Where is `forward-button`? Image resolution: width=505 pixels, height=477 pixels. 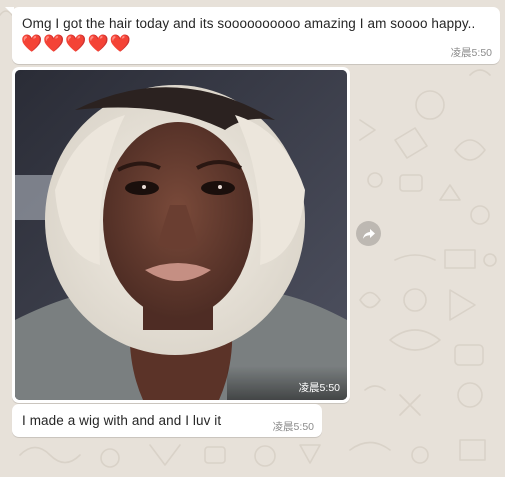
forward-button is located at coordinates (368, 233).